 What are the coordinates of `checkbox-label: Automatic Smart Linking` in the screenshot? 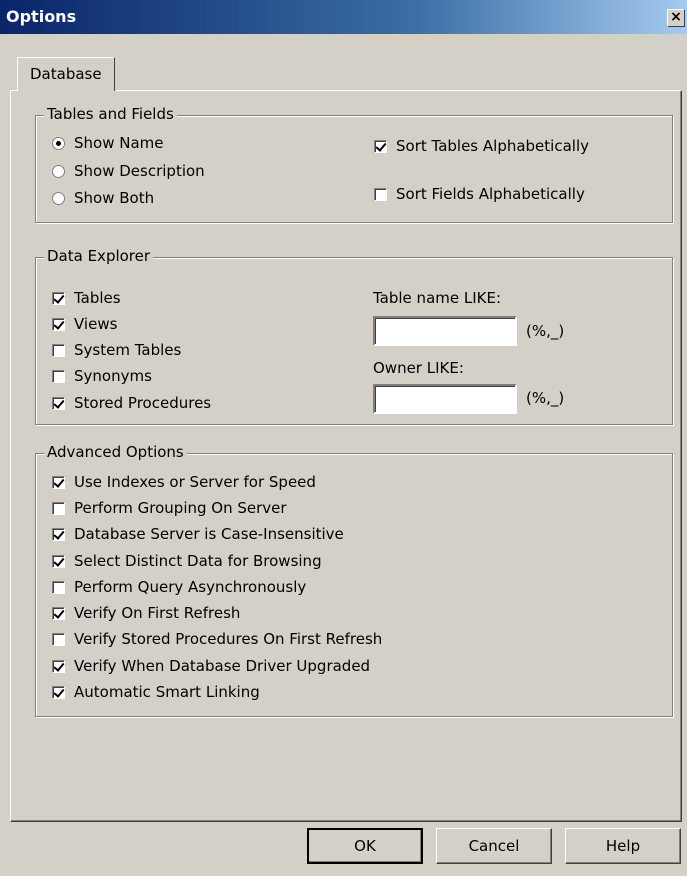 It's located at (167, 692).